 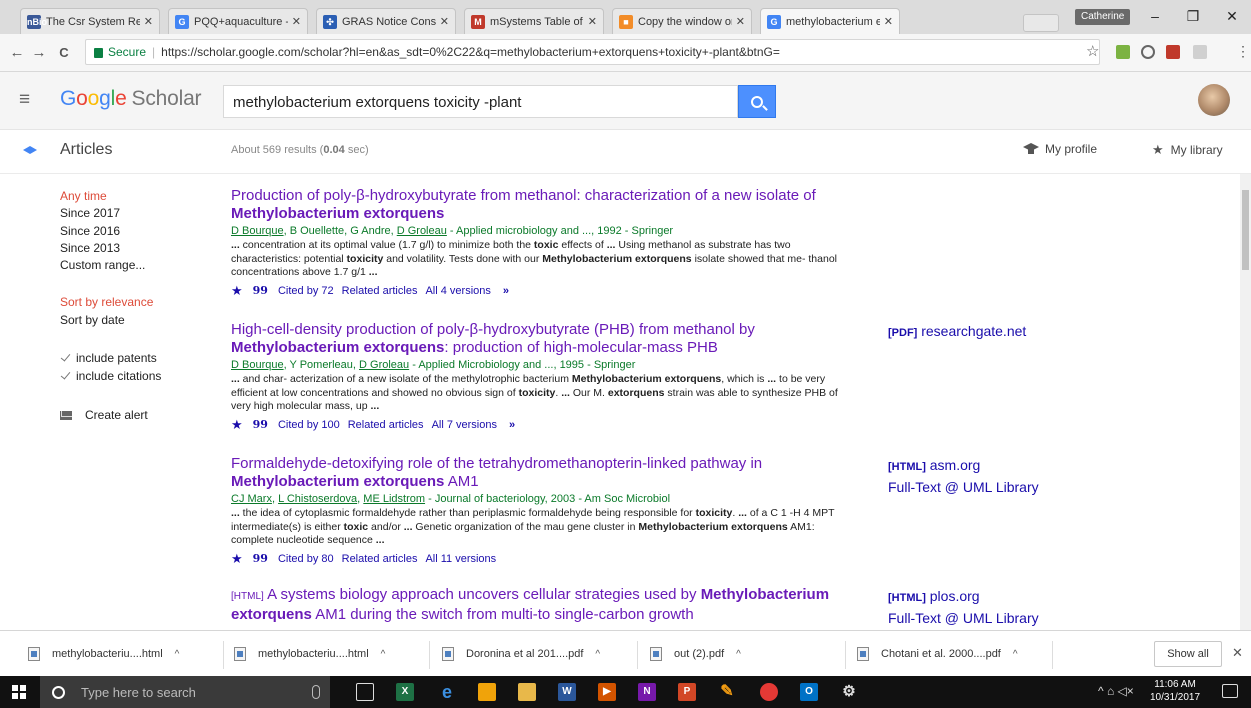 What do you see at coordinates (527, 692) in the screenshot?
I see `file-explorer-icon` at bounding box center [527, 692].